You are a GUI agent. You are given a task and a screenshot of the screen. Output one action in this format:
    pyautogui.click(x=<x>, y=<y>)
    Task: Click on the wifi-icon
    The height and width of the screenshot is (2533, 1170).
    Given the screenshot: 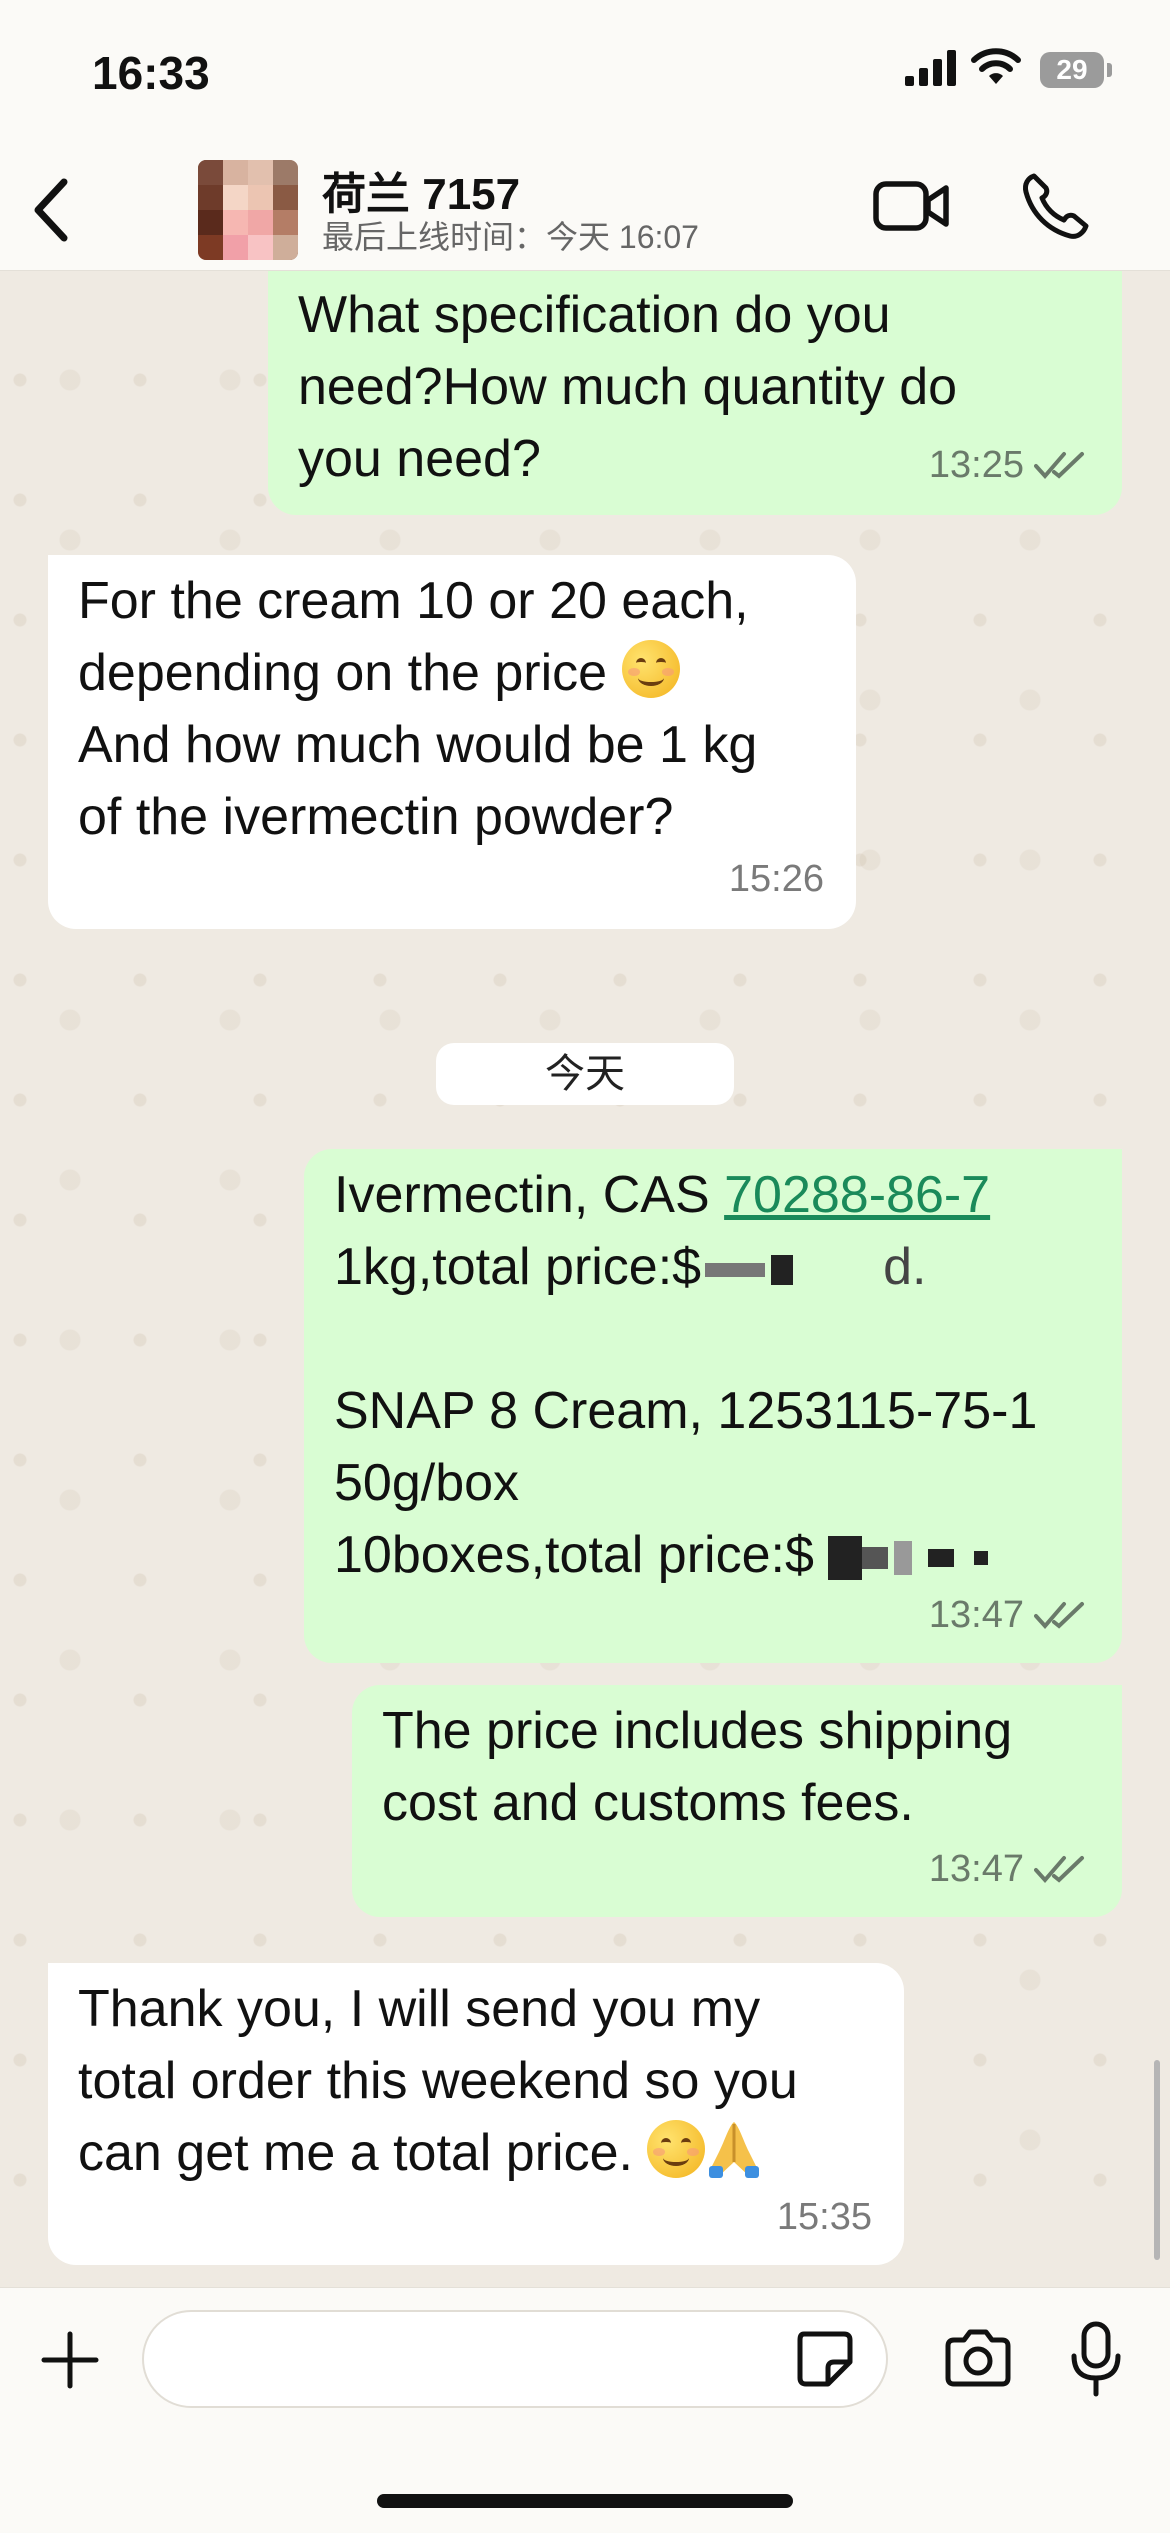 What is the action you would take?
    pyautogui.click(x=996, y=66)
    